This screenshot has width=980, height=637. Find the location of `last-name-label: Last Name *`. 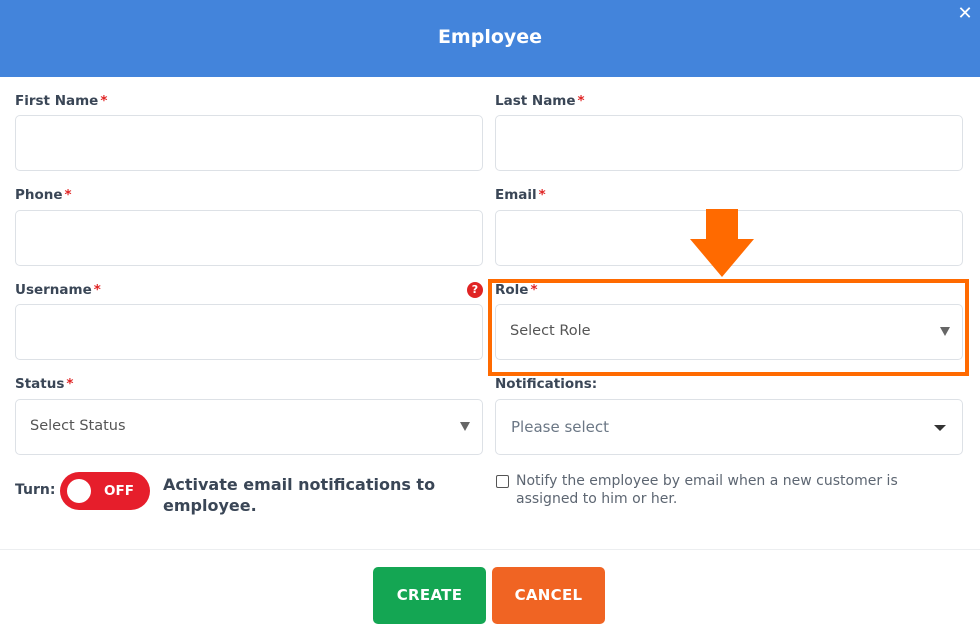

last-name-label: Last Name * is located at coordinates (540, 101).